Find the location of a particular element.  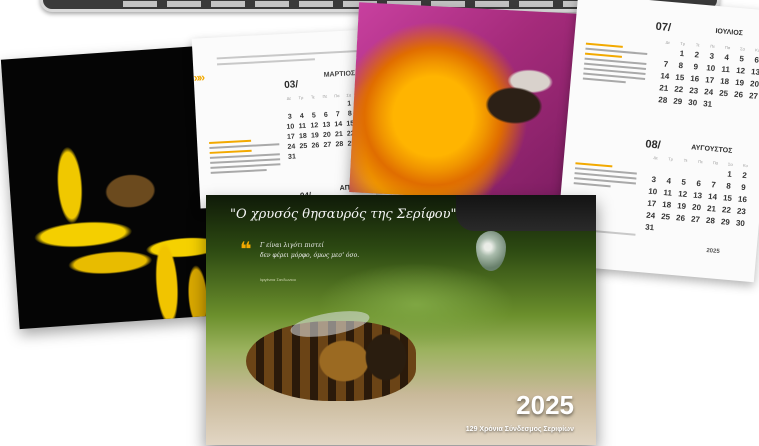

july-name: ΙΟΥΛΙΟΣ is located at coordinates (729, 32).